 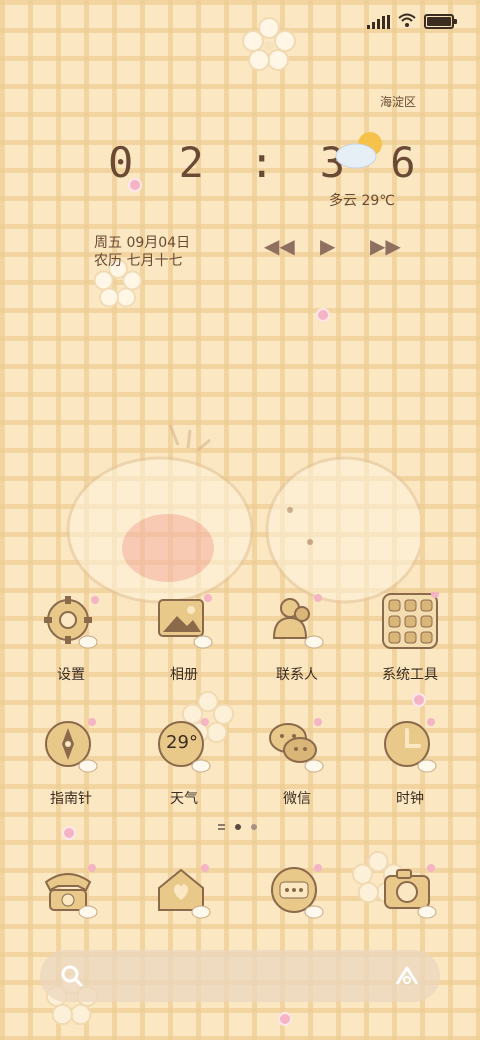 What do you see at coordinates (360, 150) in the screenshot?
I see `partly-cloudy-icon` at bounding box center [360, 150].